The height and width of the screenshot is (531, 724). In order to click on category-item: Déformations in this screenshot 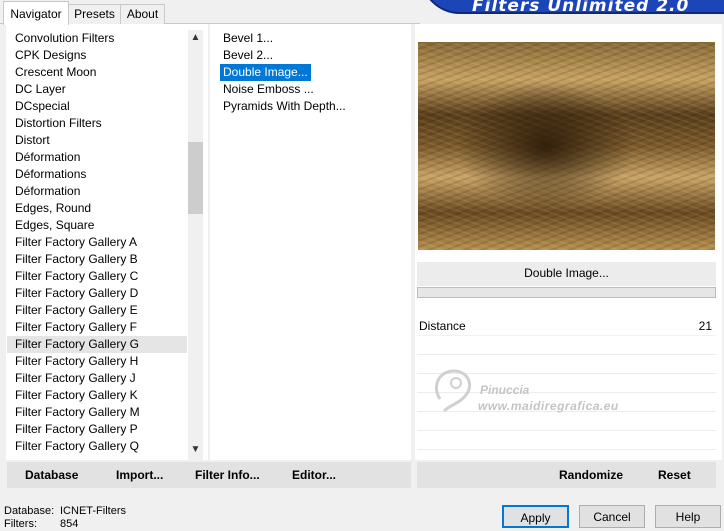, I will do `click(97, 174)`.